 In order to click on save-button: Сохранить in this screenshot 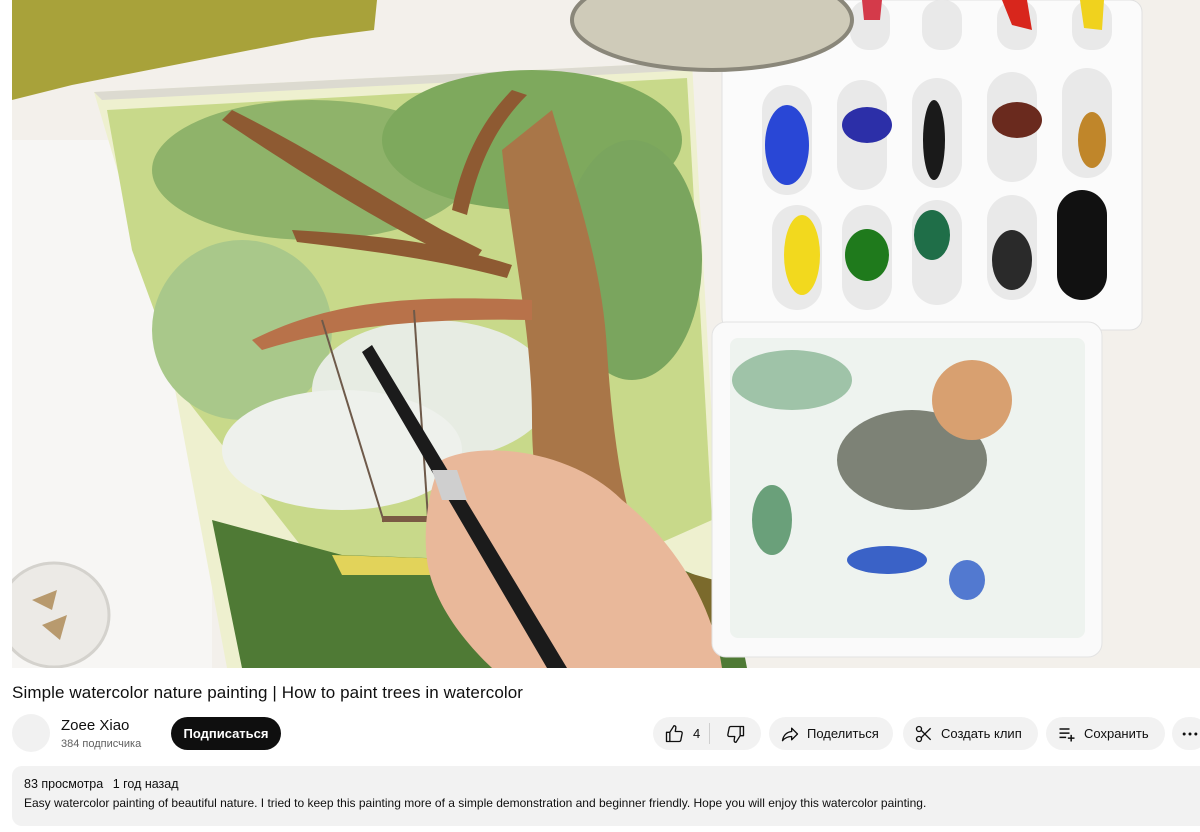, I will do `click(1105, 733)`.